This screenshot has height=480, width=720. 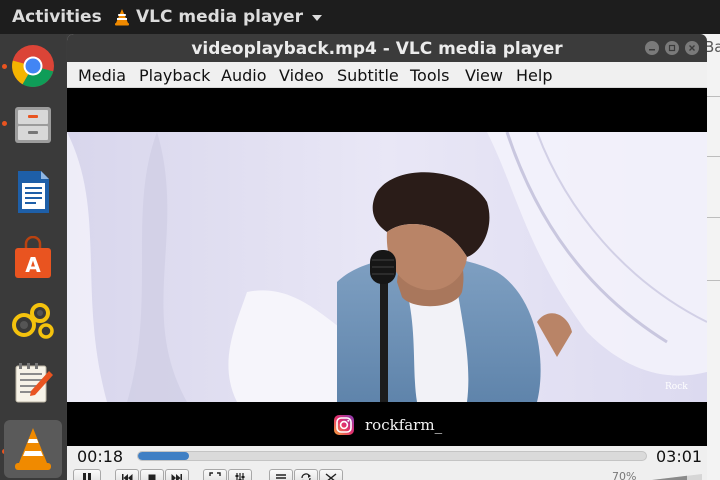 I want to click on caption-text: rockfarm_, so click(x=404, y=425).